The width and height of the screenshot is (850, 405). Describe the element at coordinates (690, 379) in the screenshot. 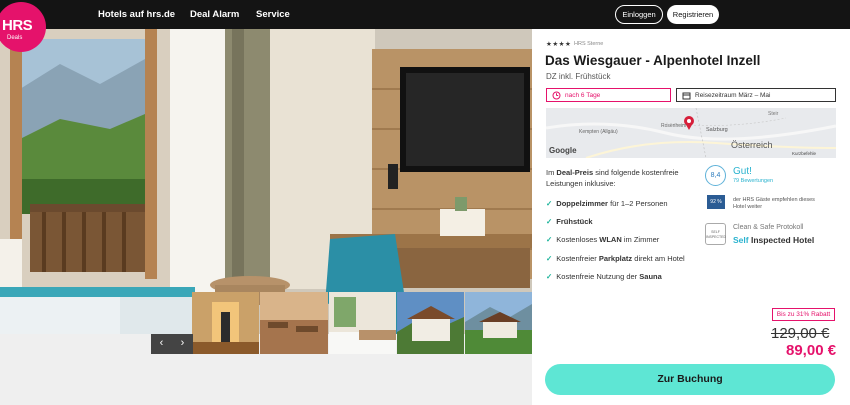

I see `booking-button: Zur Buchung` at that location.